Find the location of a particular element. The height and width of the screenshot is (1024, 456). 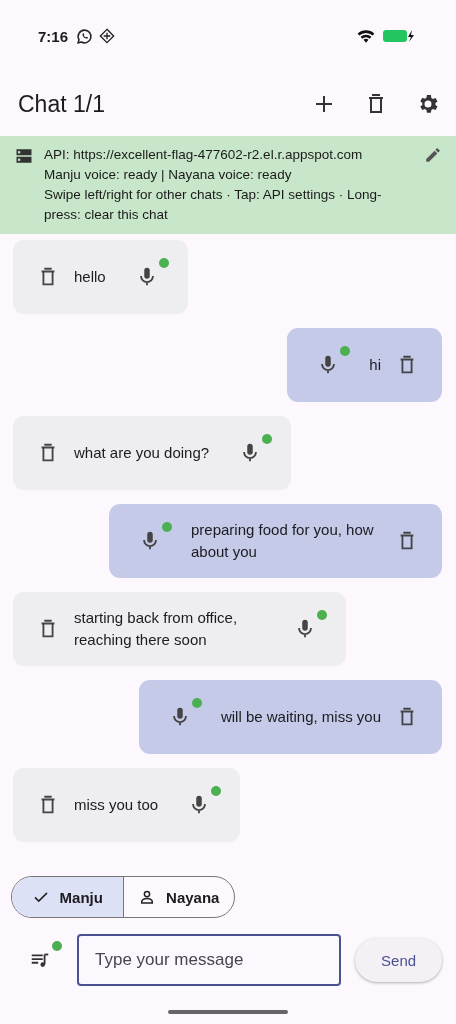

status-time: 7:16 is located at coordinates (53, 36).